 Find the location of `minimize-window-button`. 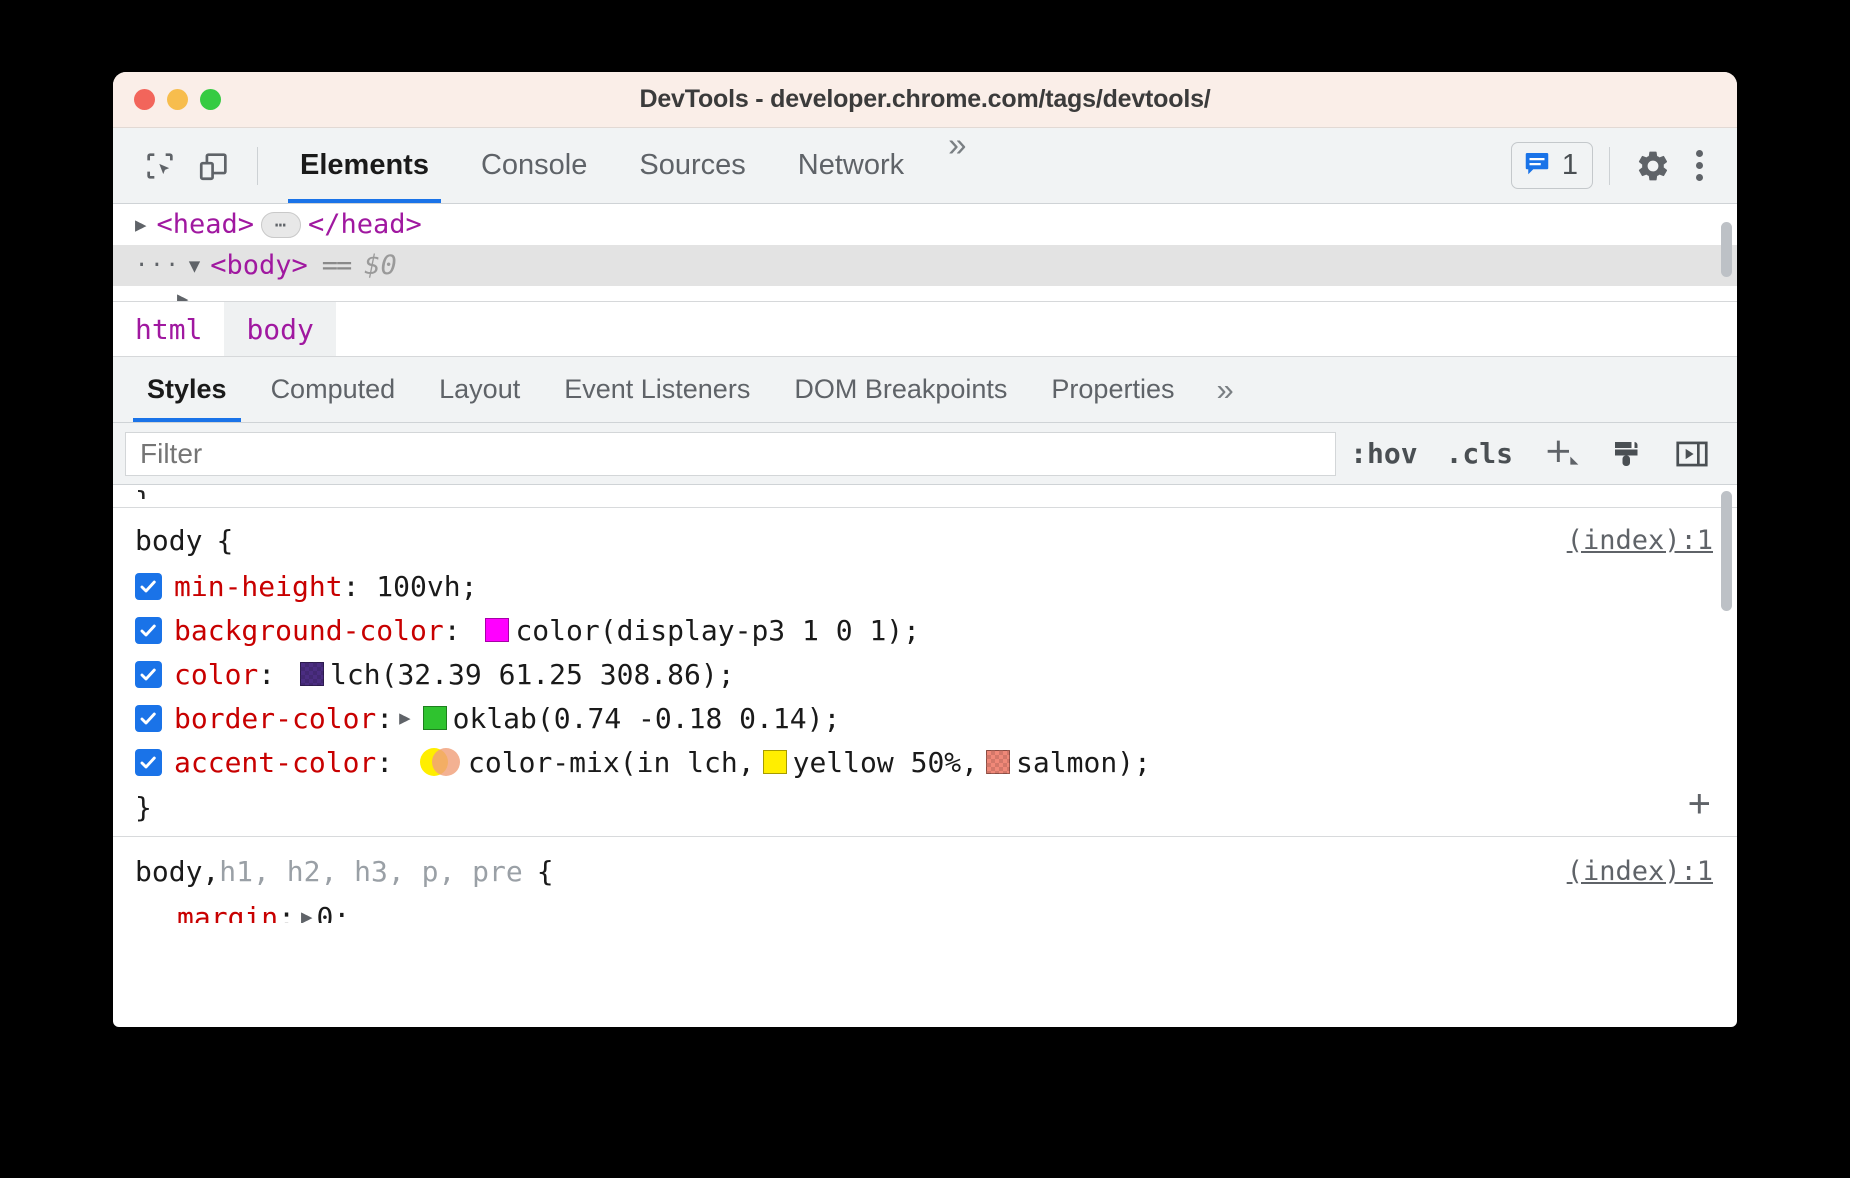

minimize-window-button is located at coordinates (177, 99).